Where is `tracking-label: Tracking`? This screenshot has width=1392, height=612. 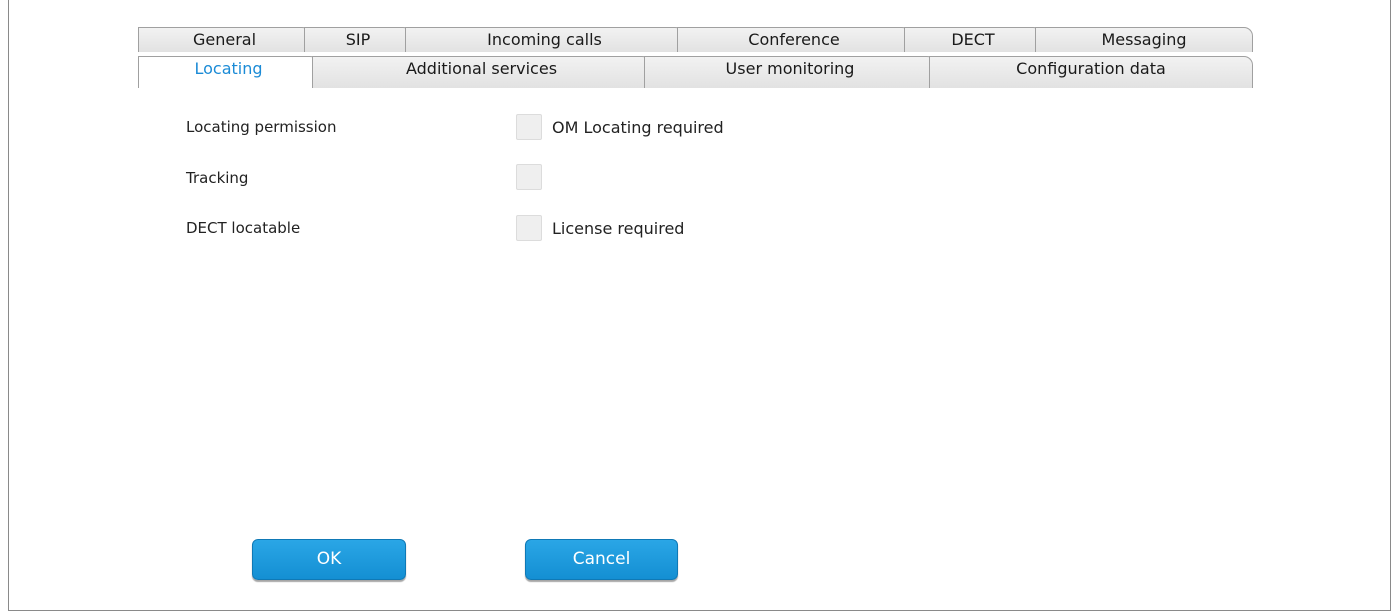
tracking-label: Tracking is located at coordinates (217, 178).